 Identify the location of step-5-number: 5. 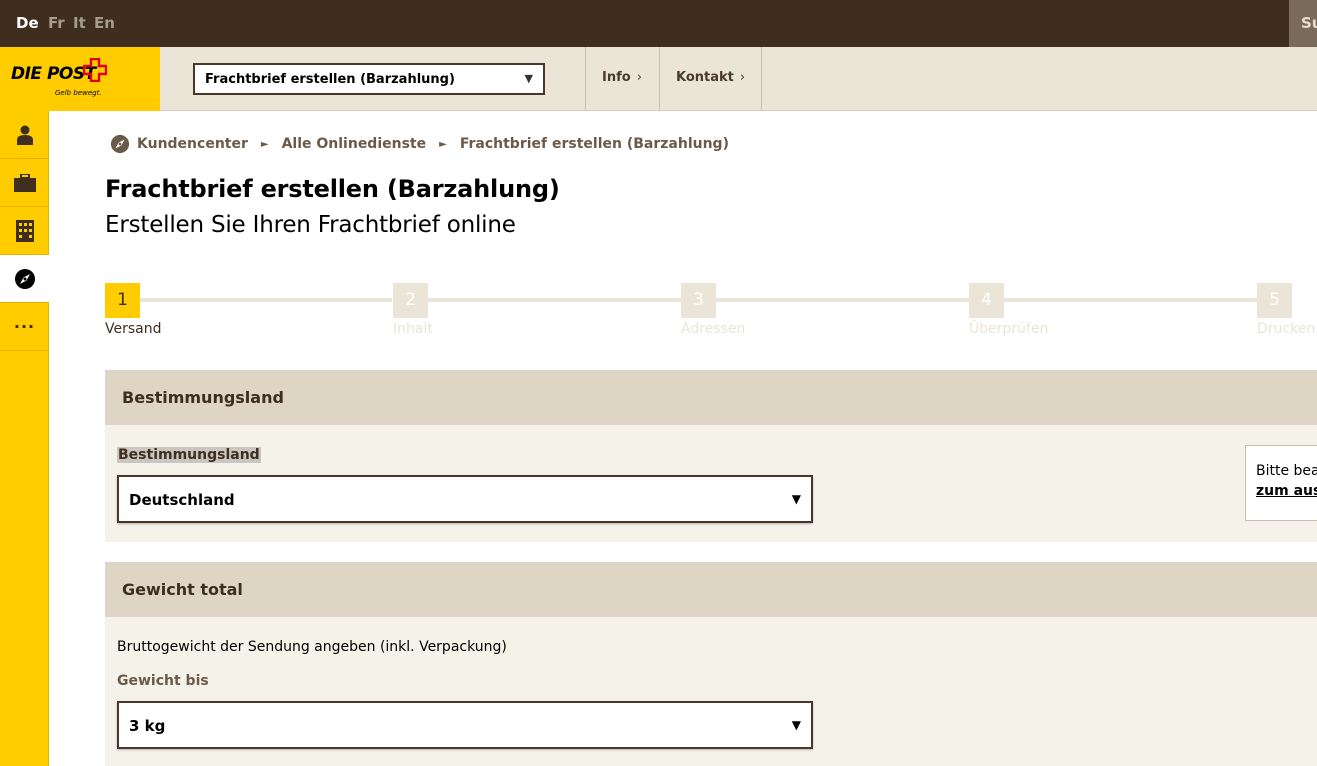
(1274, 300).